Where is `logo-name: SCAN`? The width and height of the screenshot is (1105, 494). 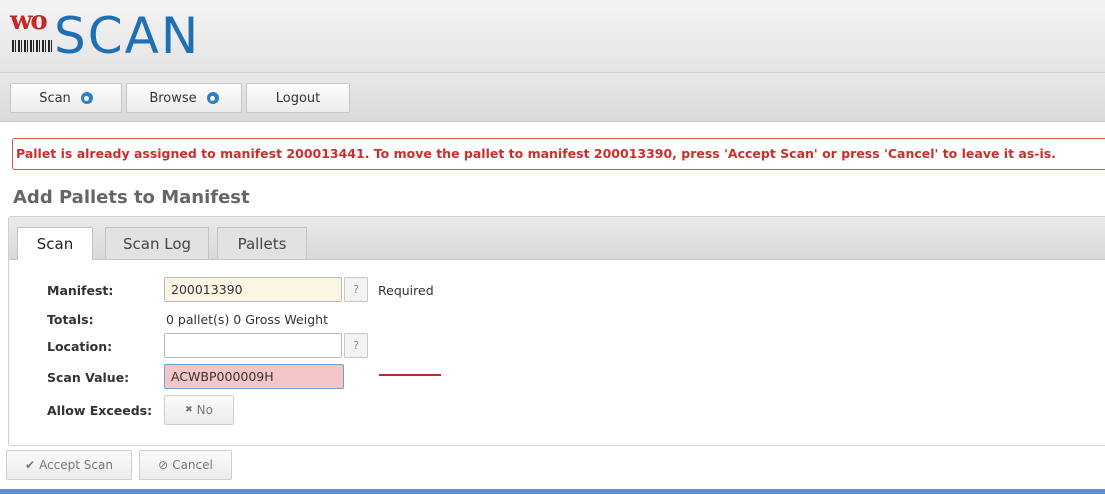 logo-name: SCAN is located at coordinates (127, 36).